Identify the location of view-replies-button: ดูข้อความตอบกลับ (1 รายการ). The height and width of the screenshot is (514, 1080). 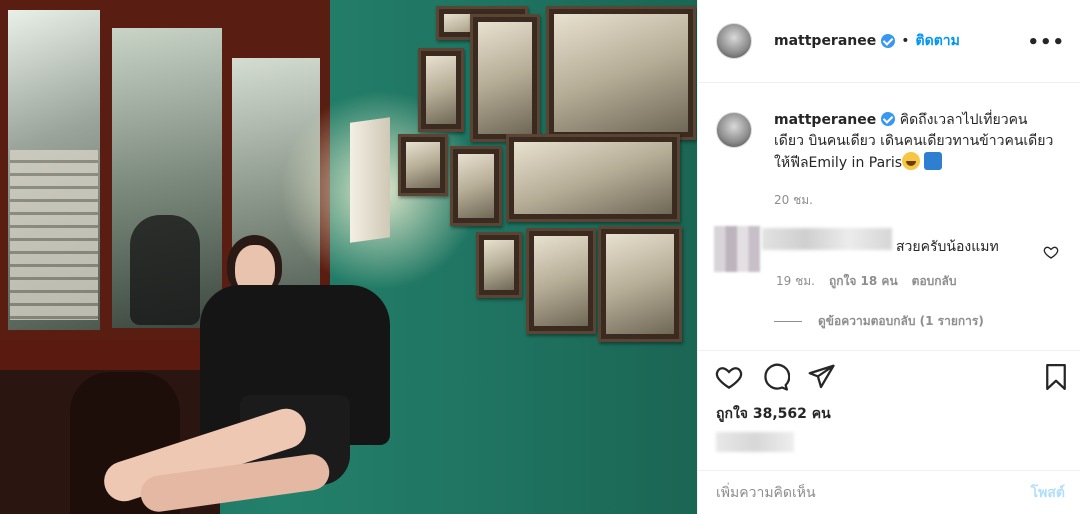
(879, 321).